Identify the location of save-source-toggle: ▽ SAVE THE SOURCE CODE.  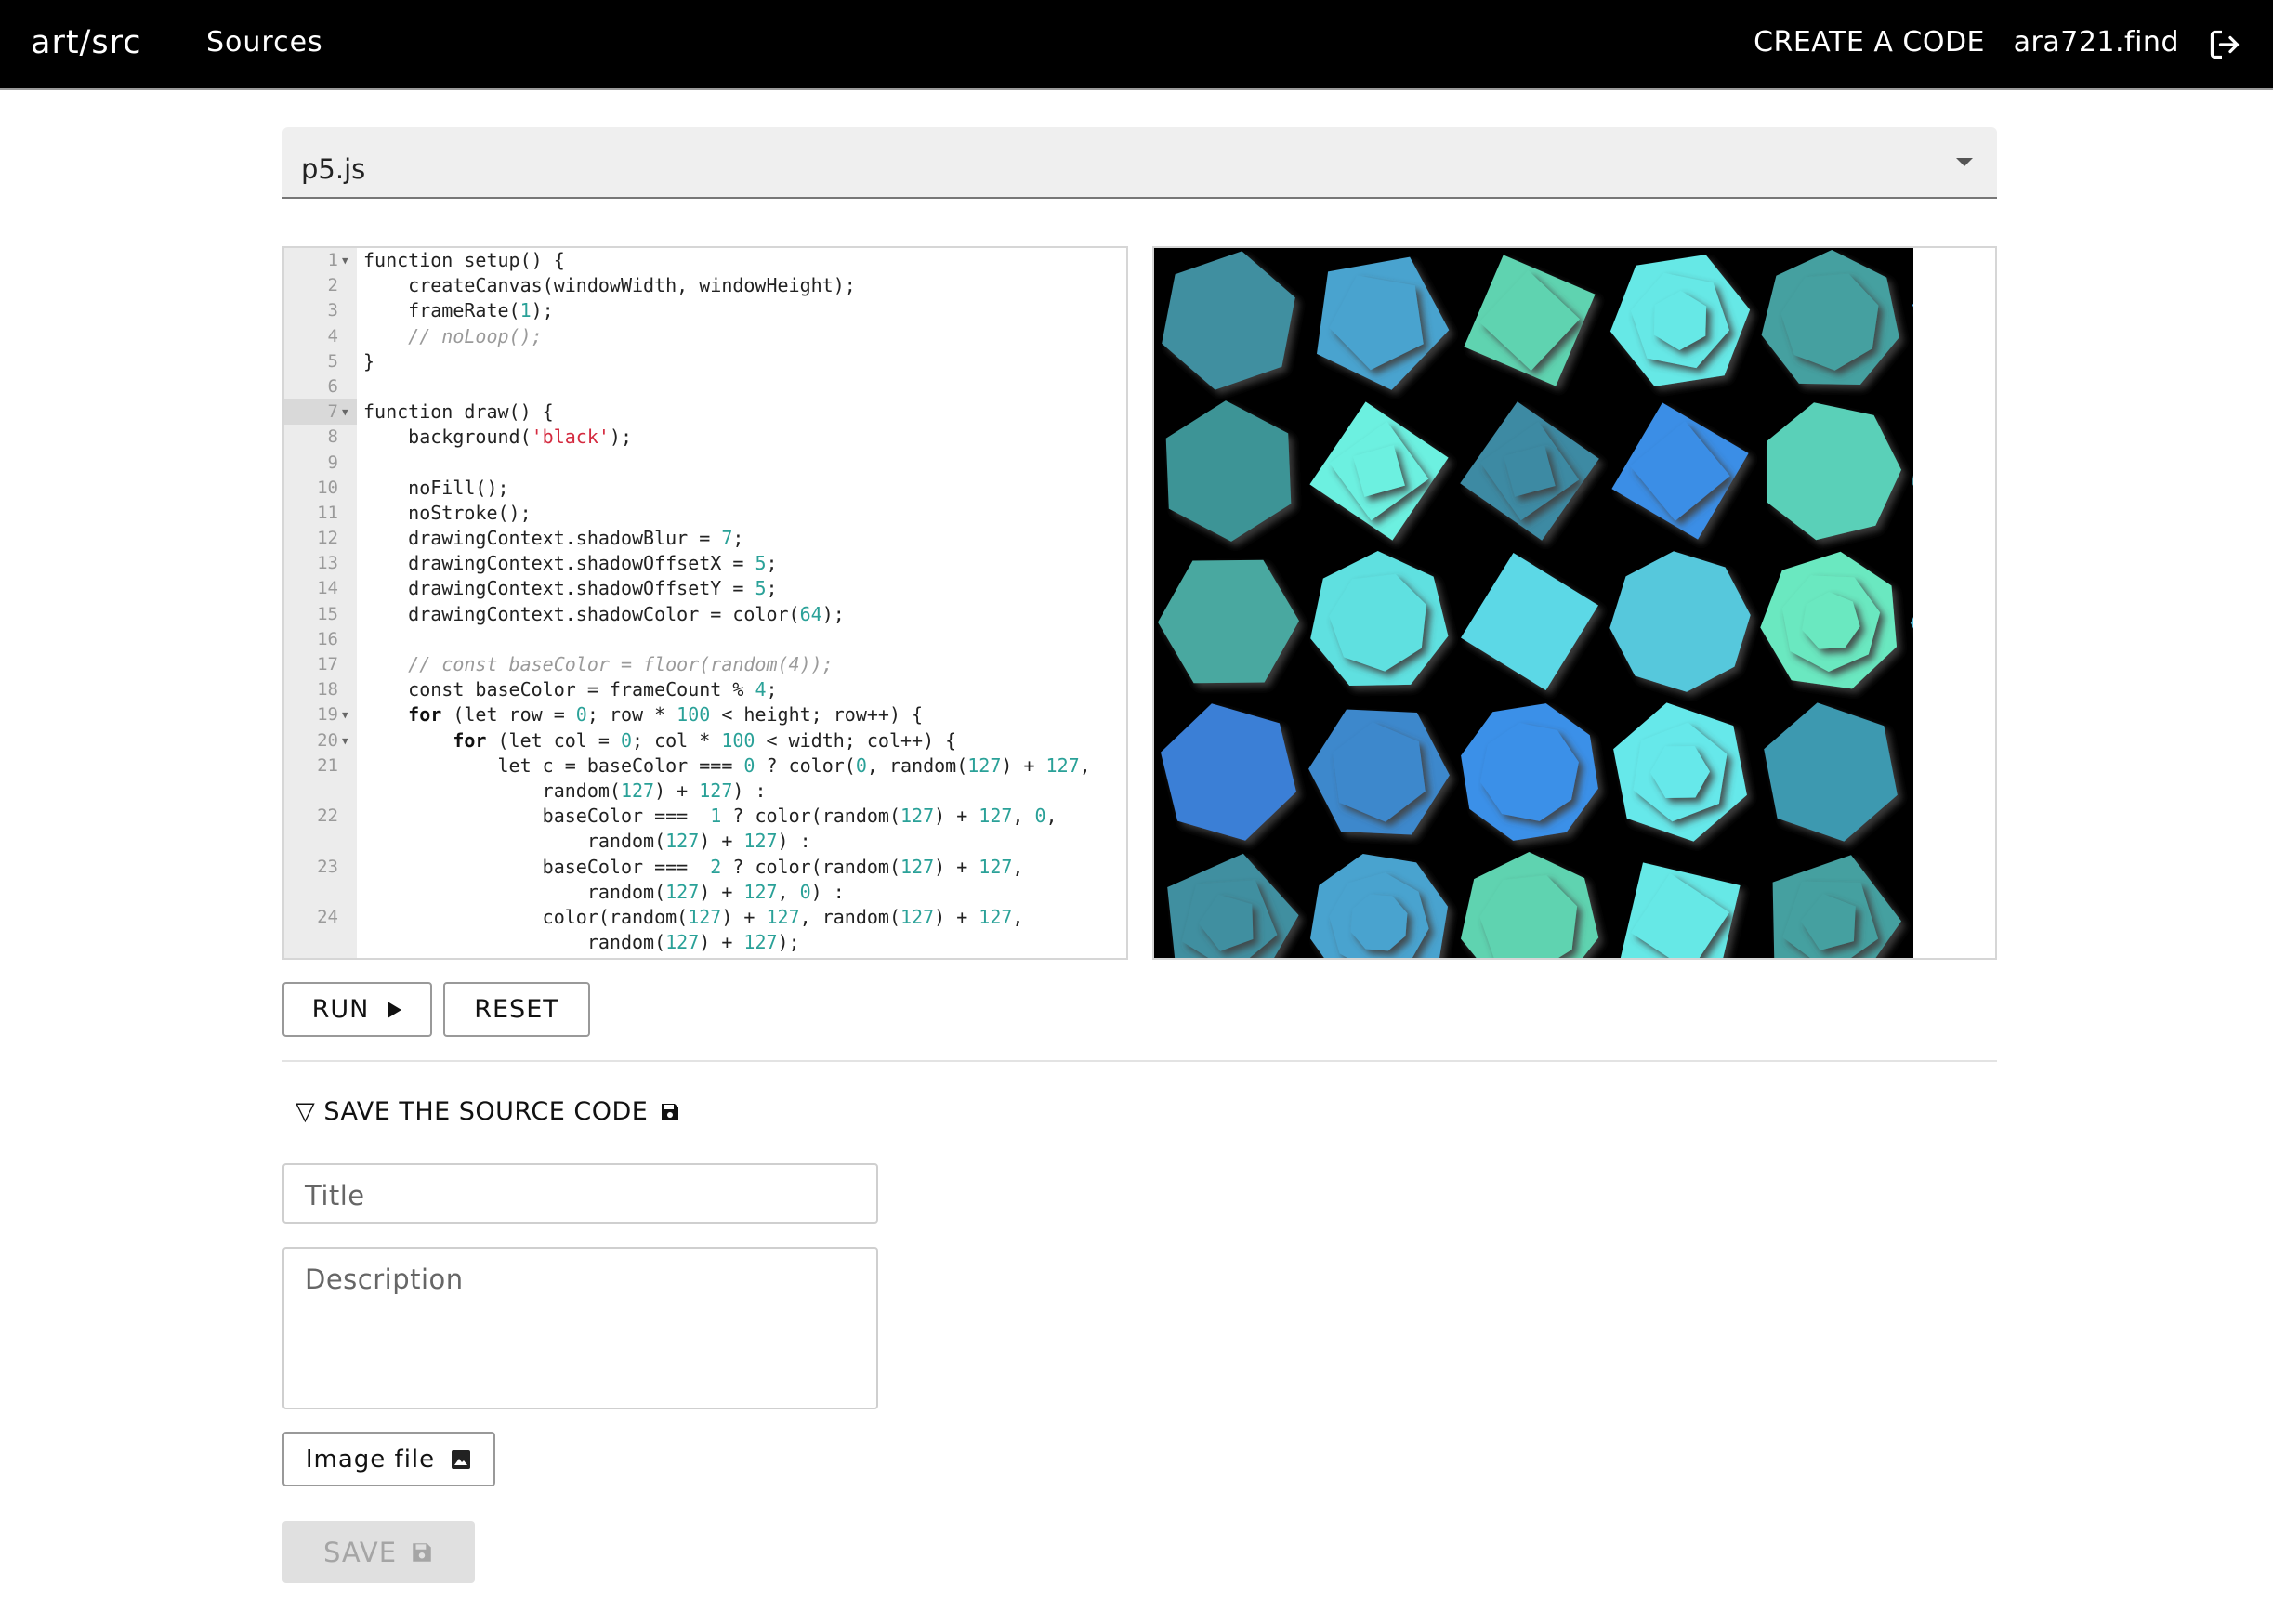
(488, 1111).